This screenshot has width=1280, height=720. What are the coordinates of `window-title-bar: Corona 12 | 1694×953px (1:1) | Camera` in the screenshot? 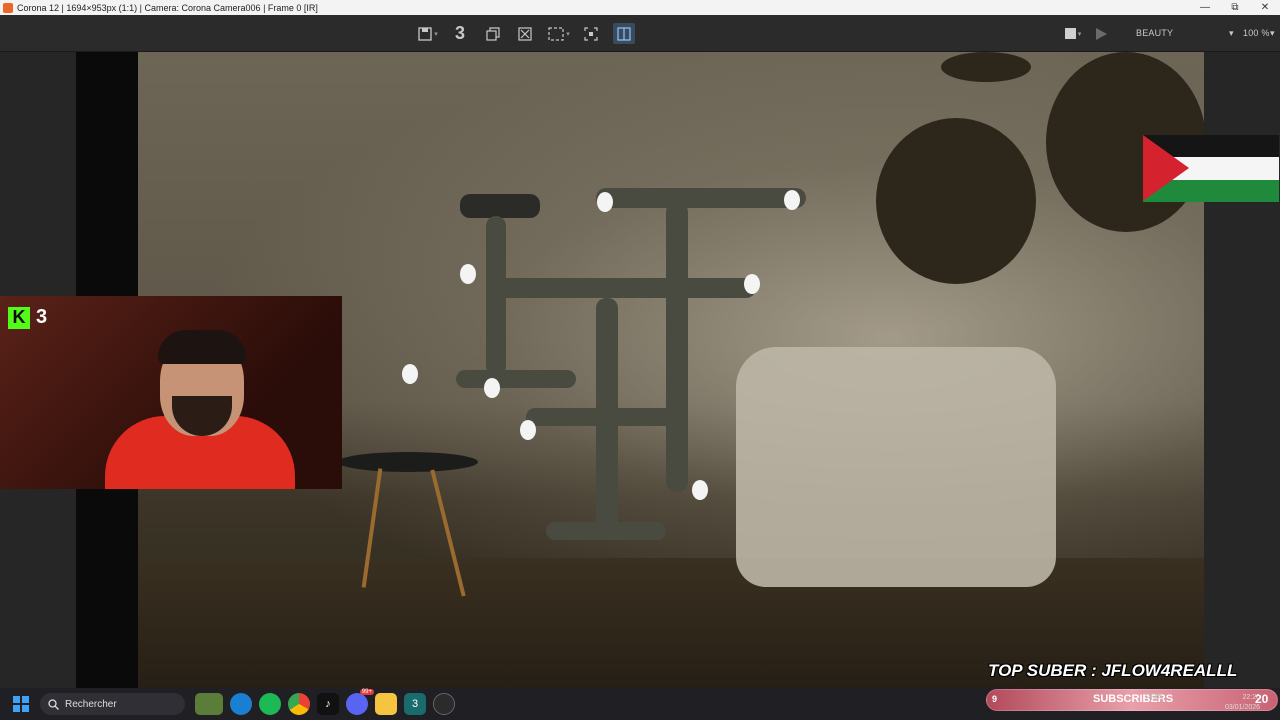 It's located at (640, 7).